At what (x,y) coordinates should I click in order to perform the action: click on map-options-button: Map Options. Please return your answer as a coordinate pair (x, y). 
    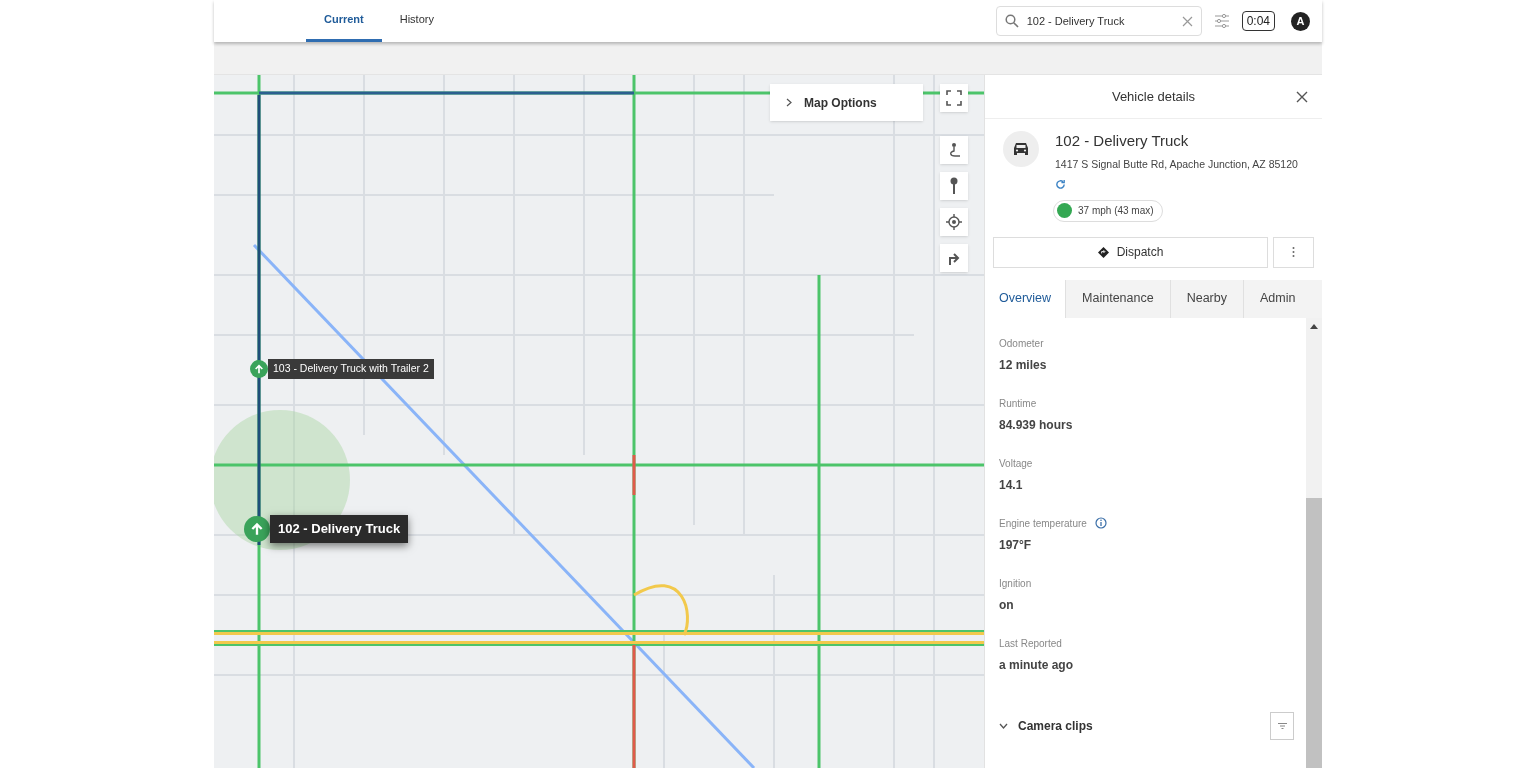
    Looking at the image, I should click on (846, 102).